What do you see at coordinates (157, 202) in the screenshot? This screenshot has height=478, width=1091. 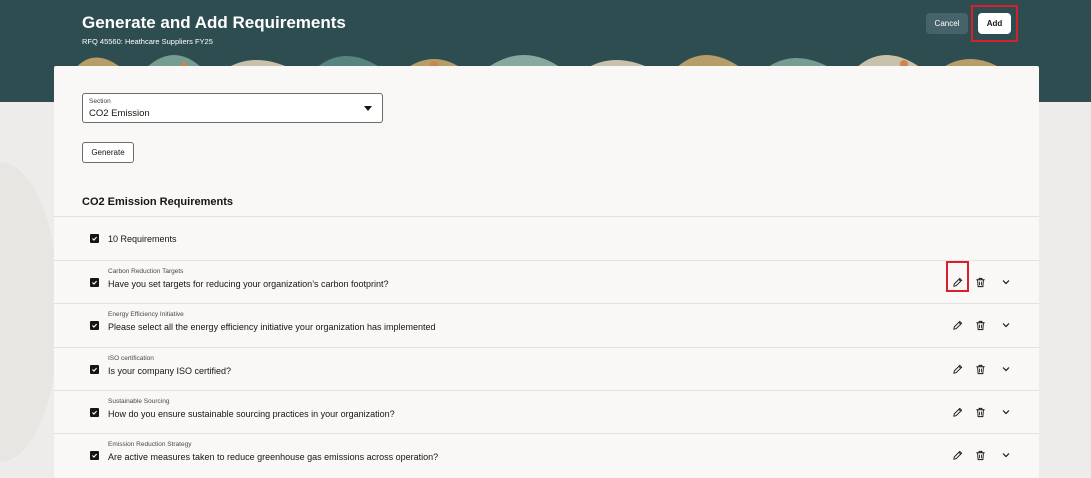 I see `requirements-heading: CO2 Emission Requirements` at bounding box center [157, 202].